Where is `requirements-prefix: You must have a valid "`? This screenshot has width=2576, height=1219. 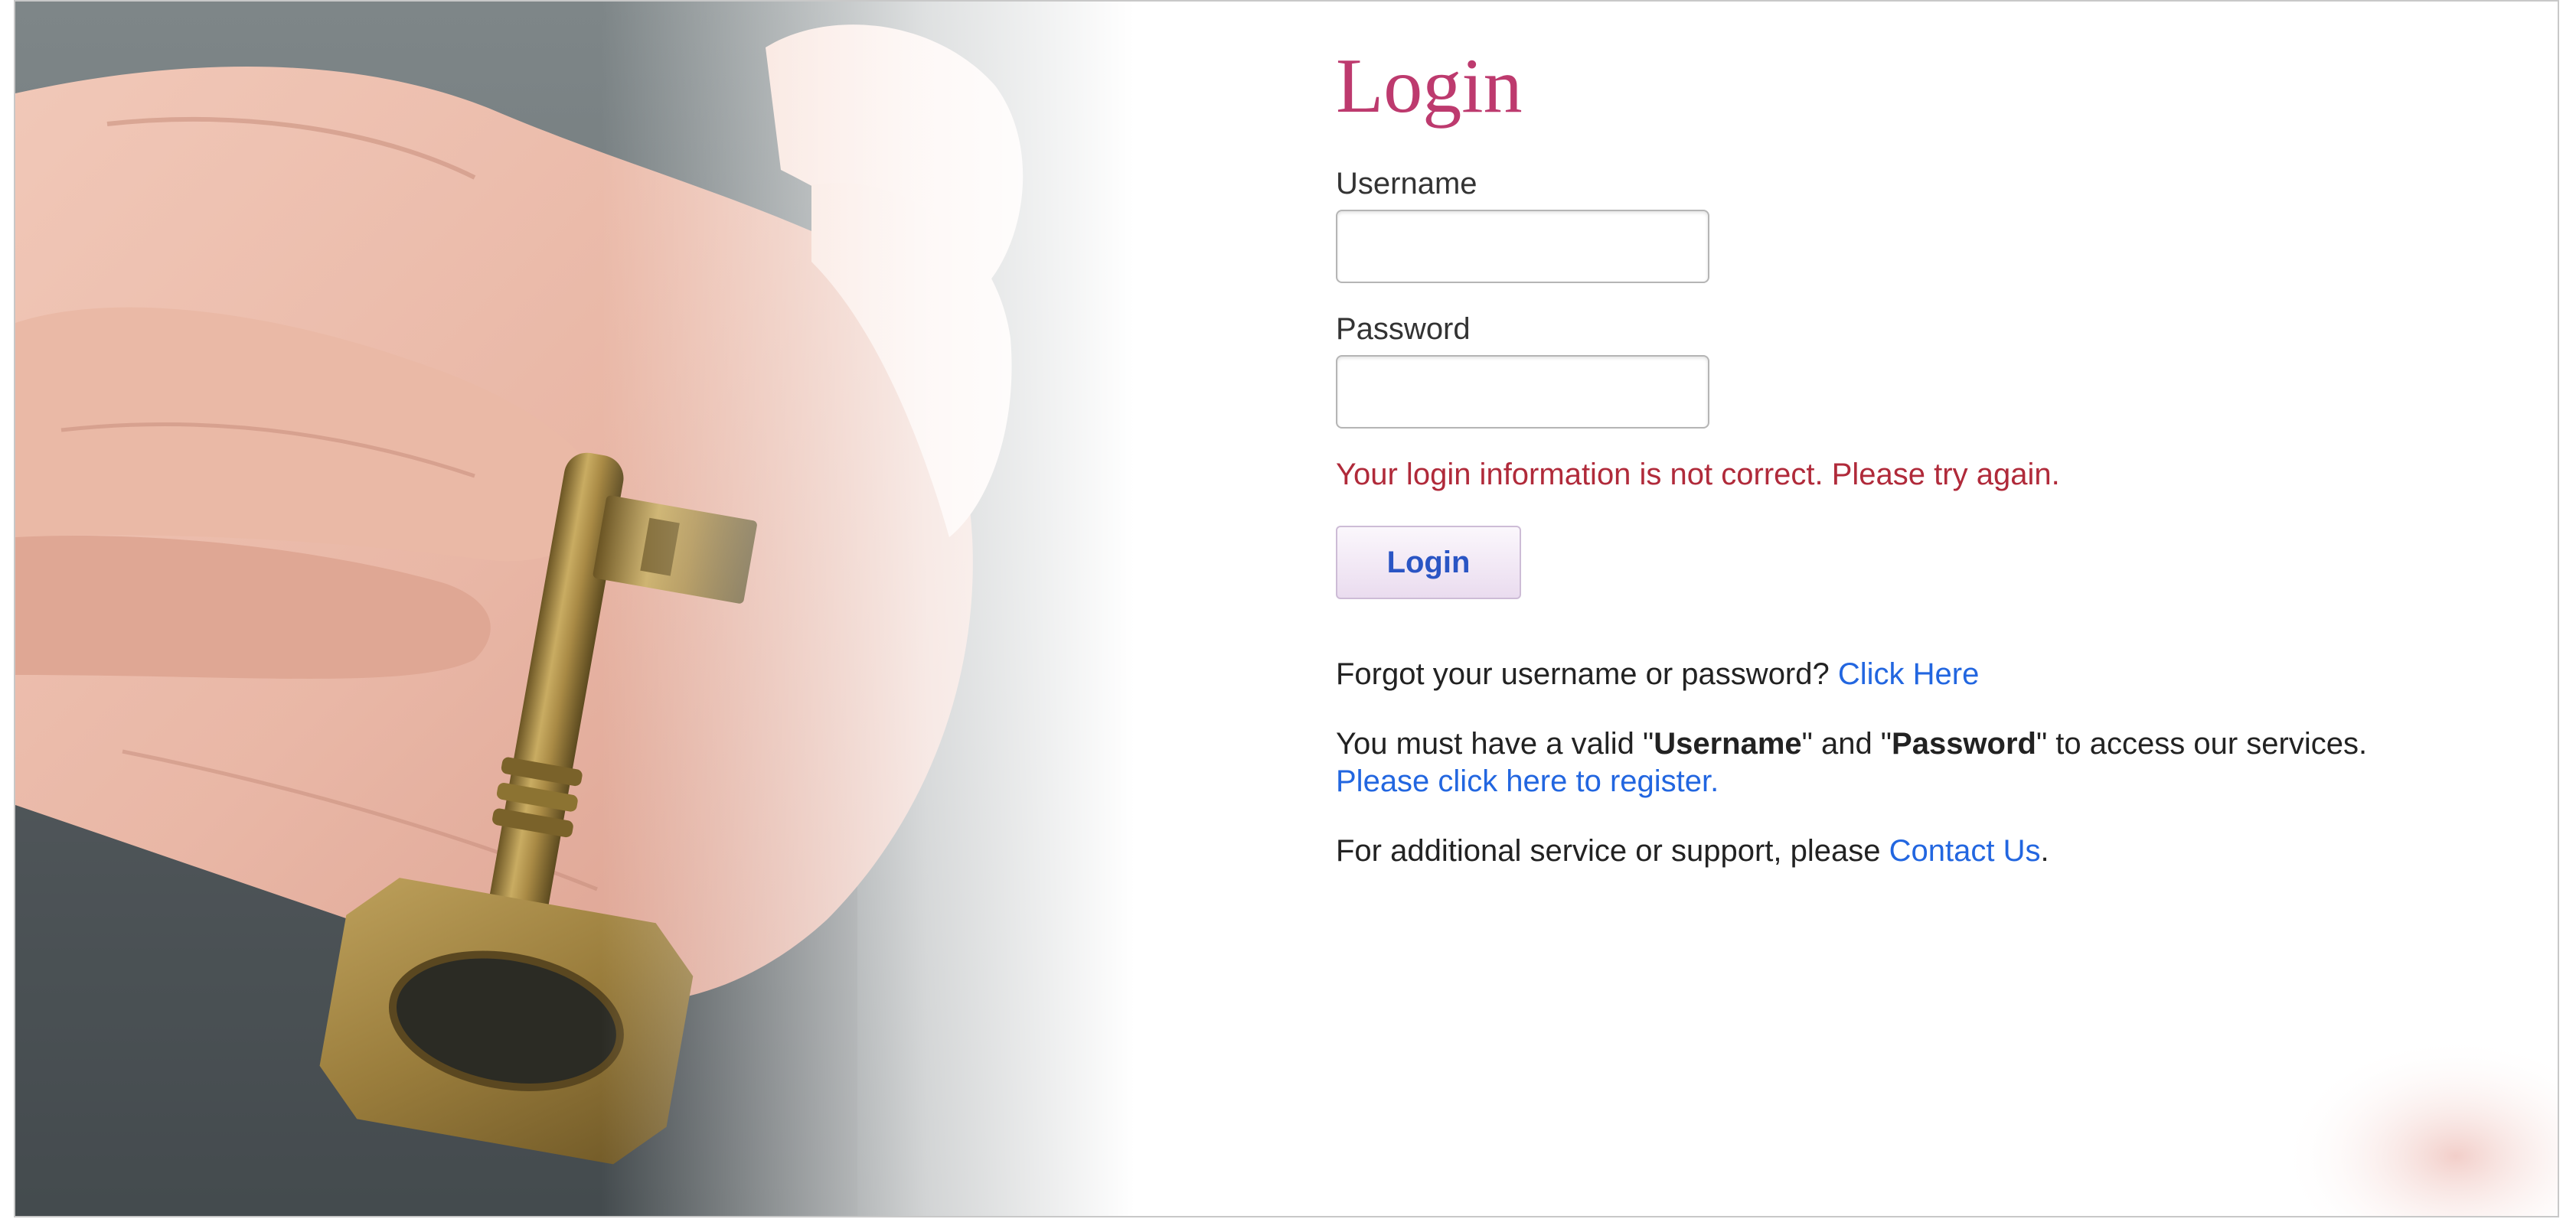 requirements-prefix: You must have a valid " is located at coordinates (1495, 744).